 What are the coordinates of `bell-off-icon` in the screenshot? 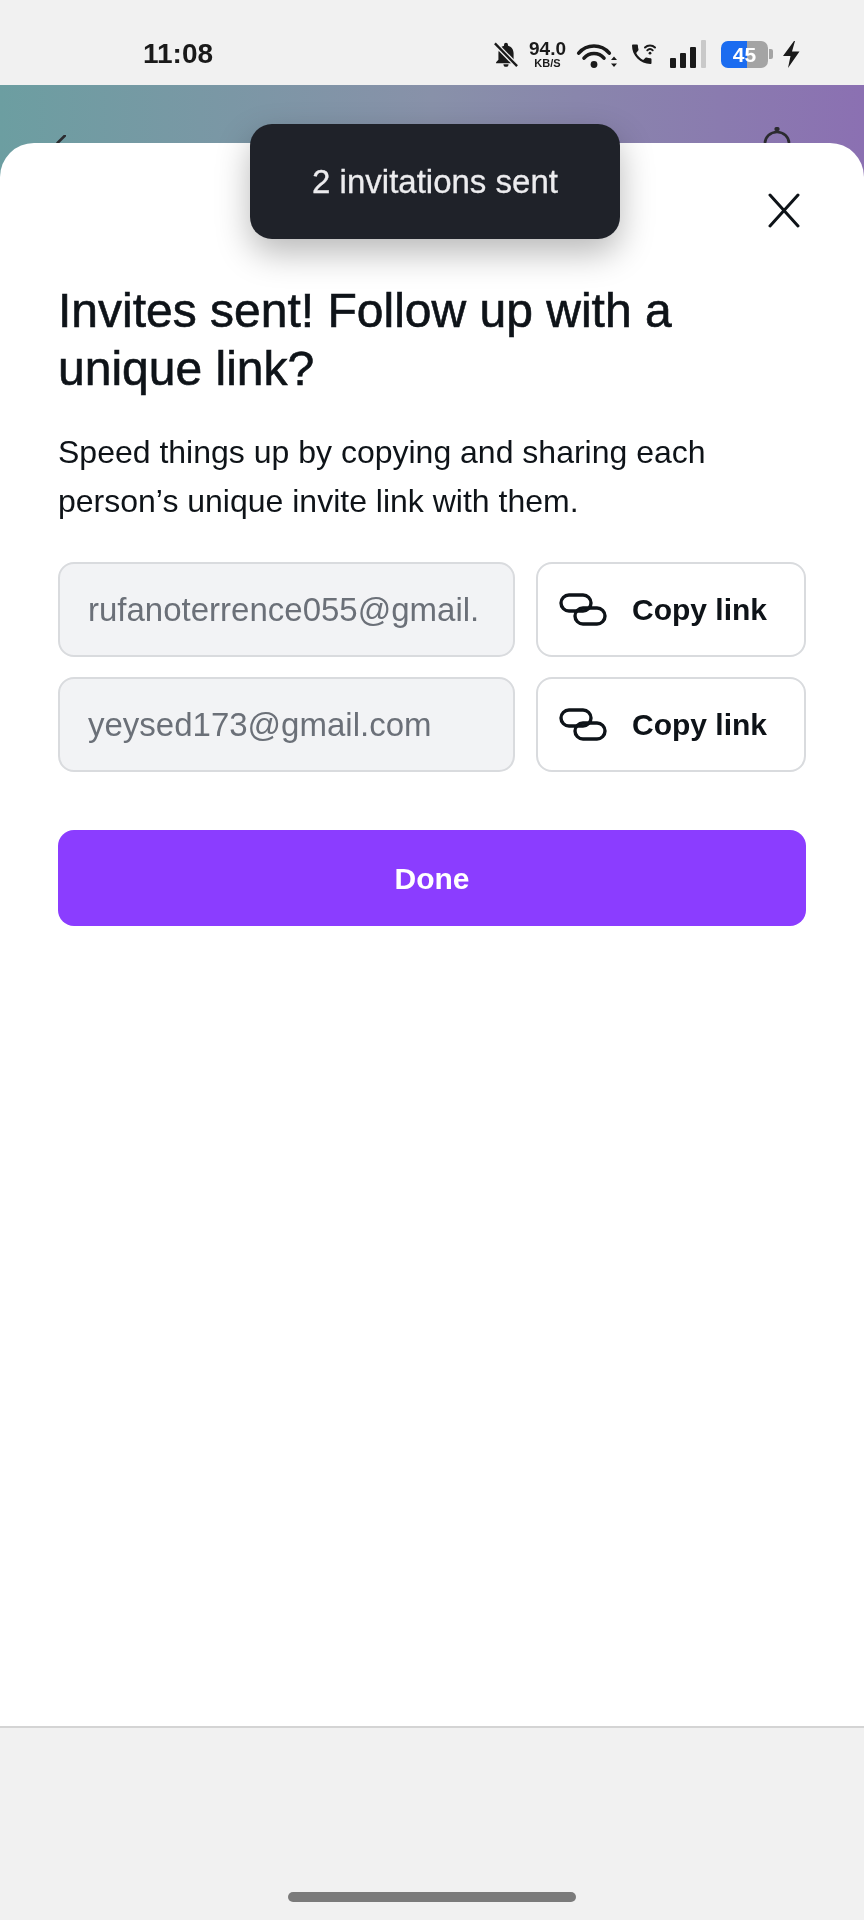 It's located at (506, 54).